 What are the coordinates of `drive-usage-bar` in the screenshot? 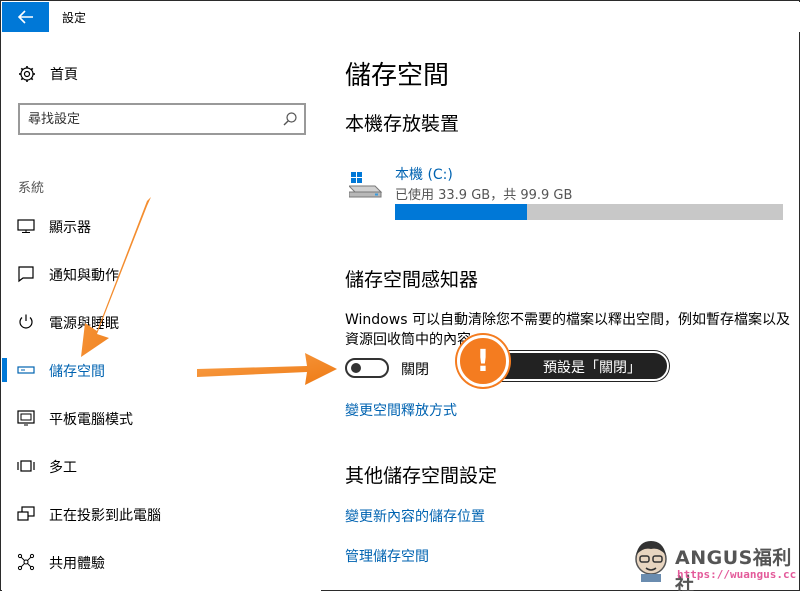 It's located at (589, 212).